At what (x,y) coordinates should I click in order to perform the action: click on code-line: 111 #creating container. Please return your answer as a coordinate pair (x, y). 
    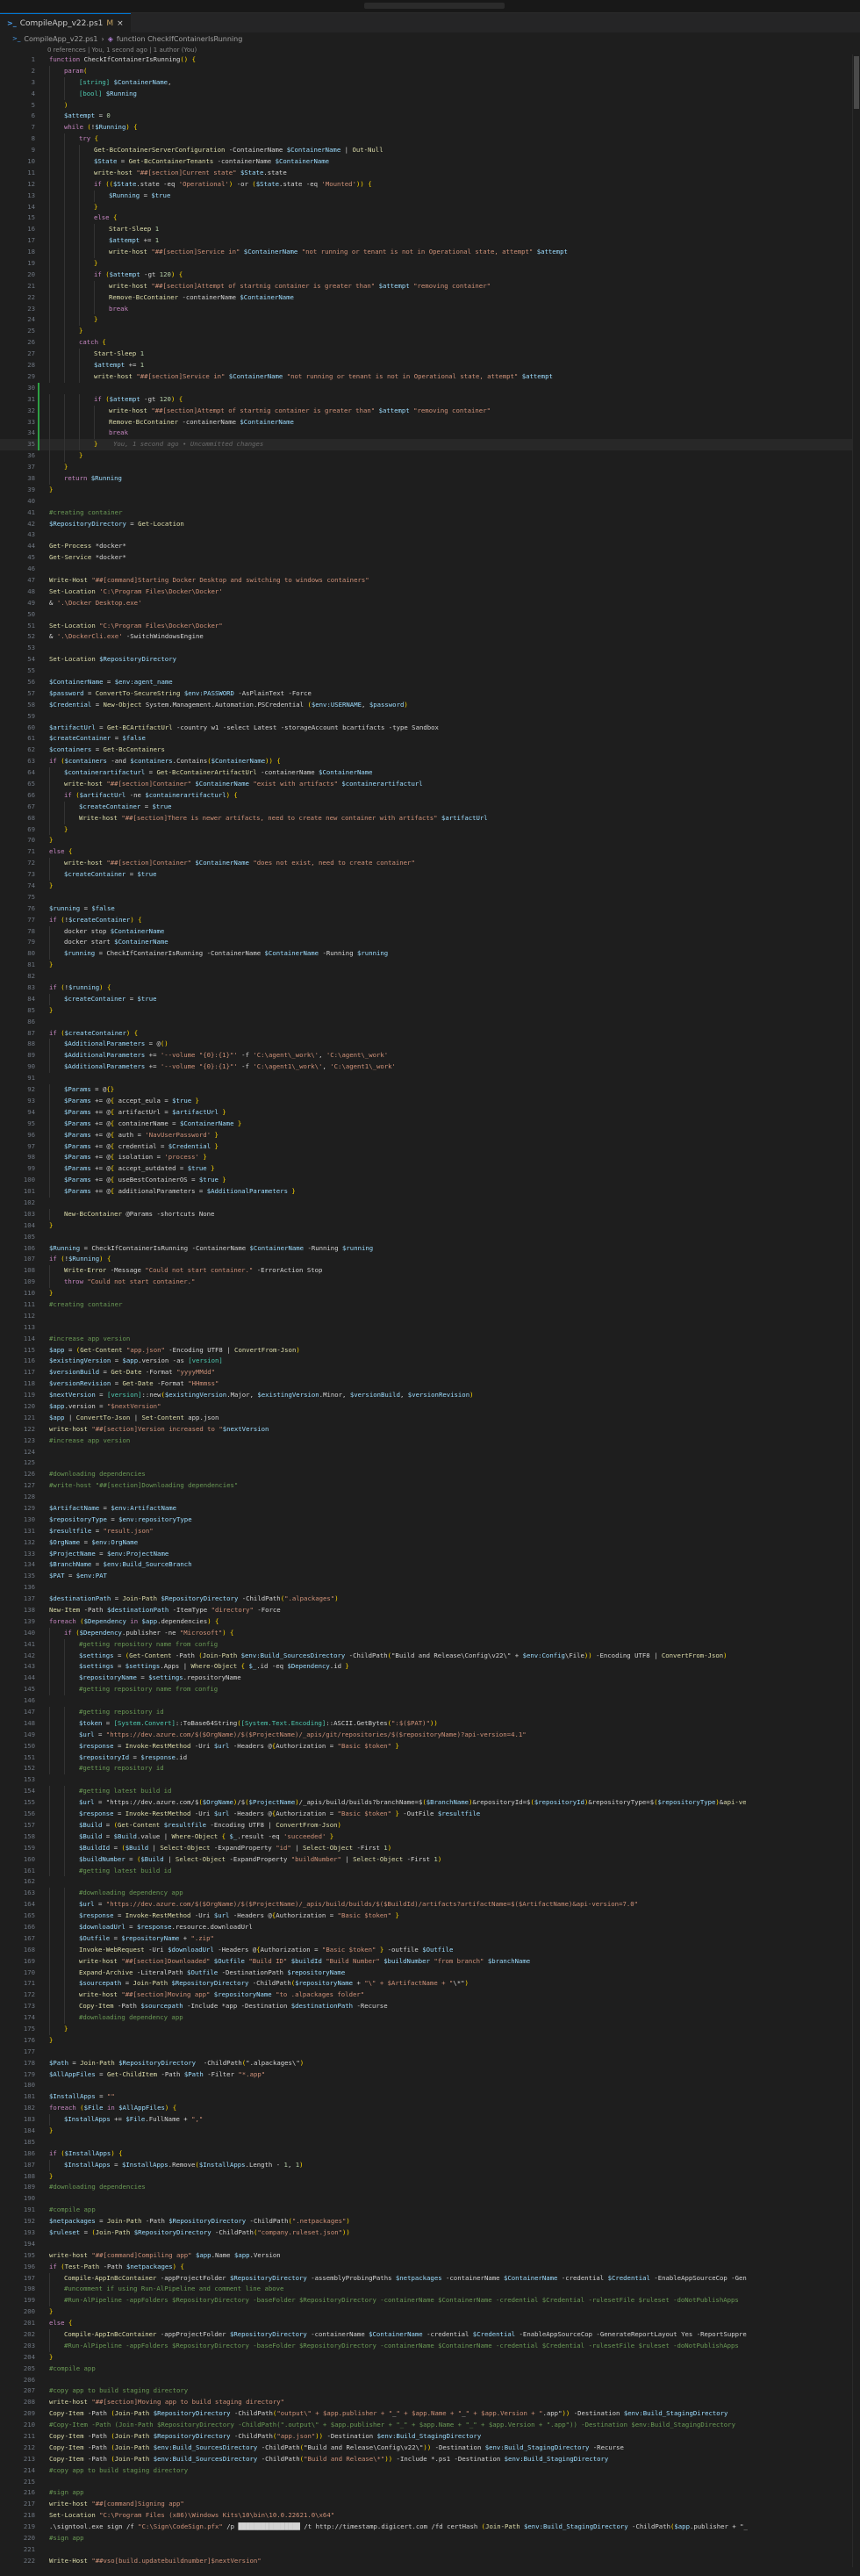
    Looking at the image, I should click on (430, 1305).